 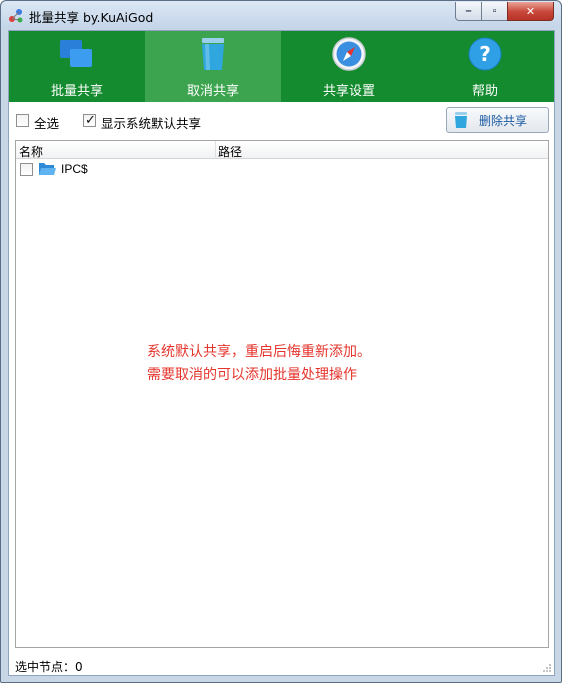 I want to click on column-header-name: 名称, so click(x=31, y=151).